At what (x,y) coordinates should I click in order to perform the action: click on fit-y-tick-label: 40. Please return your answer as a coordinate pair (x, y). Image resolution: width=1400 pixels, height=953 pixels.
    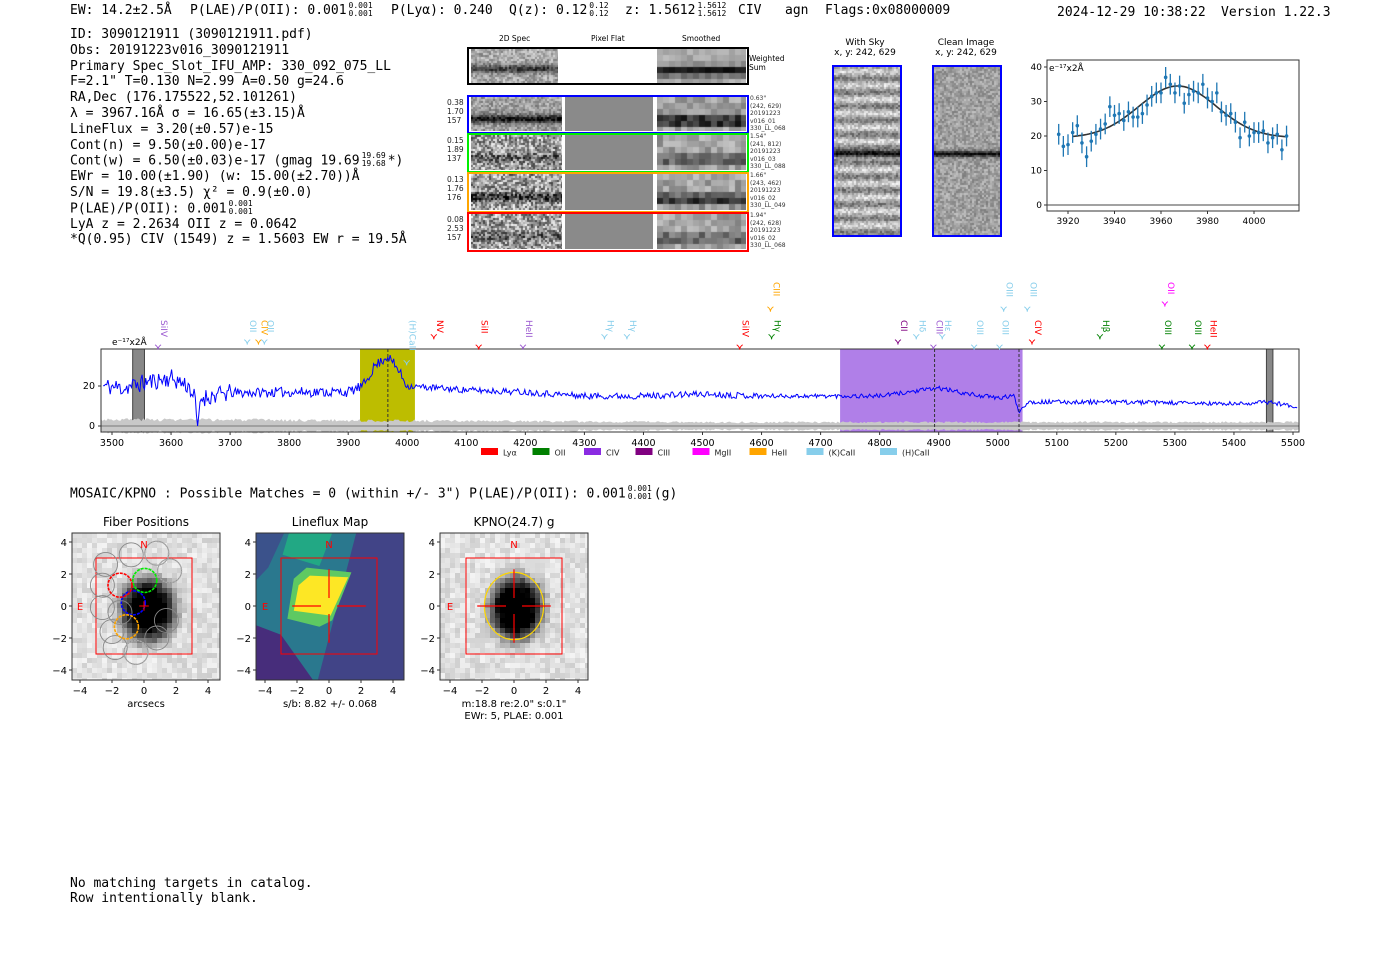
    Looking at the image, I should click on (1037, 68).